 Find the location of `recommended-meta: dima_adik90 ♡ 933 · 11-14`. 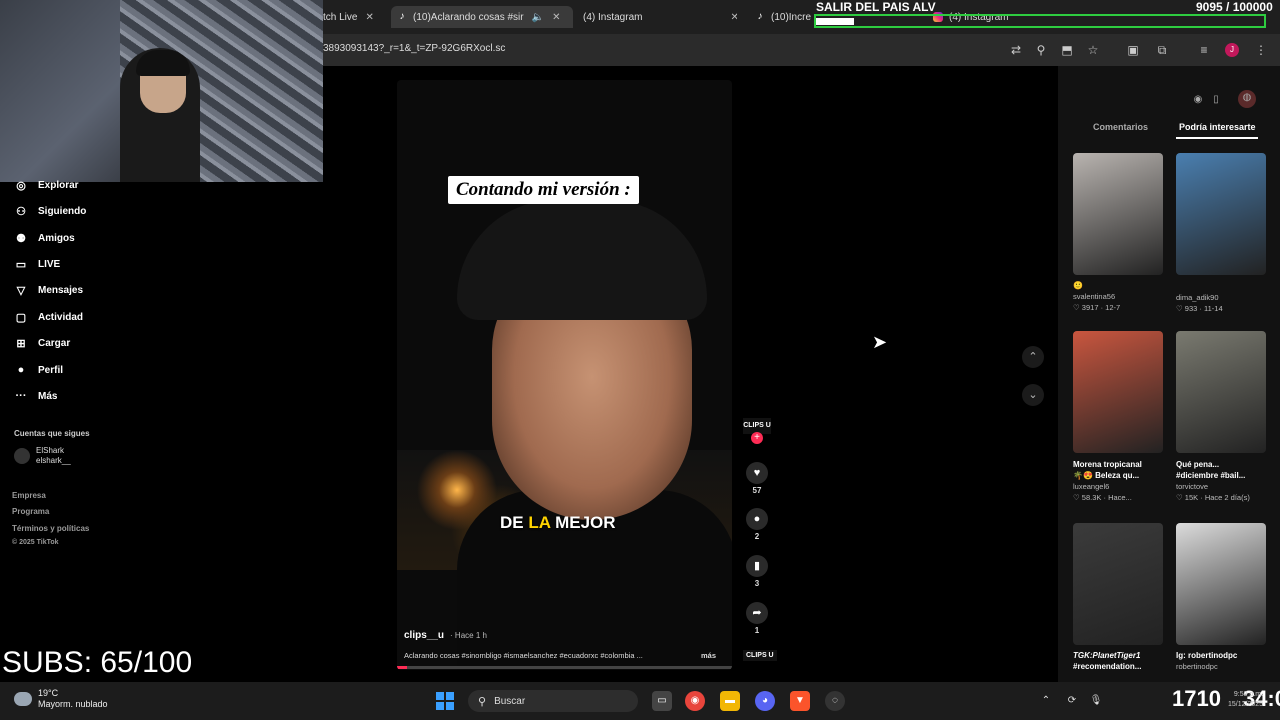

recommended-meta: dima_adik90 ♡ 933 · 11-14 is located at coordinates (1223, 303).